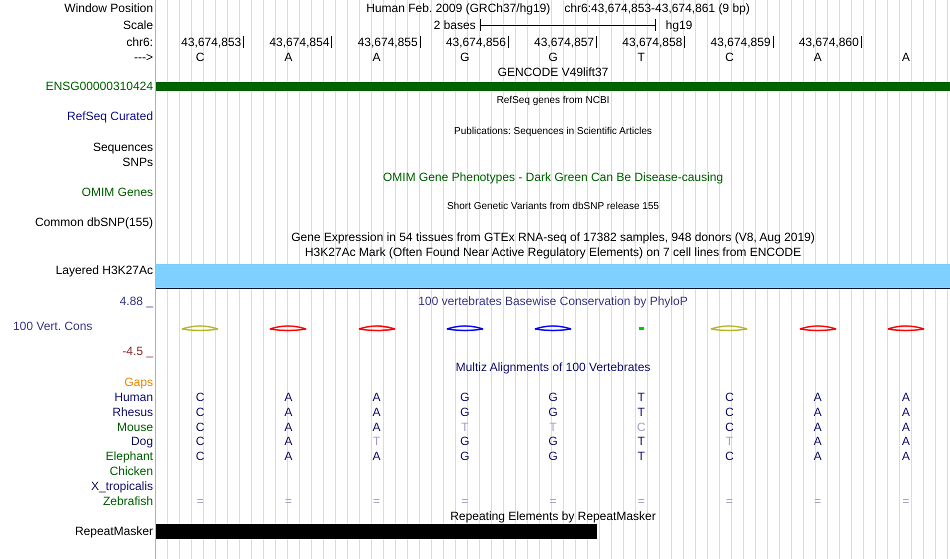 The width and height of the screenshot is (950, 559). What do you see at coordinates (143, 57) in the screenshot?
I see `track-label: --->` at bounding box center [143, 57].